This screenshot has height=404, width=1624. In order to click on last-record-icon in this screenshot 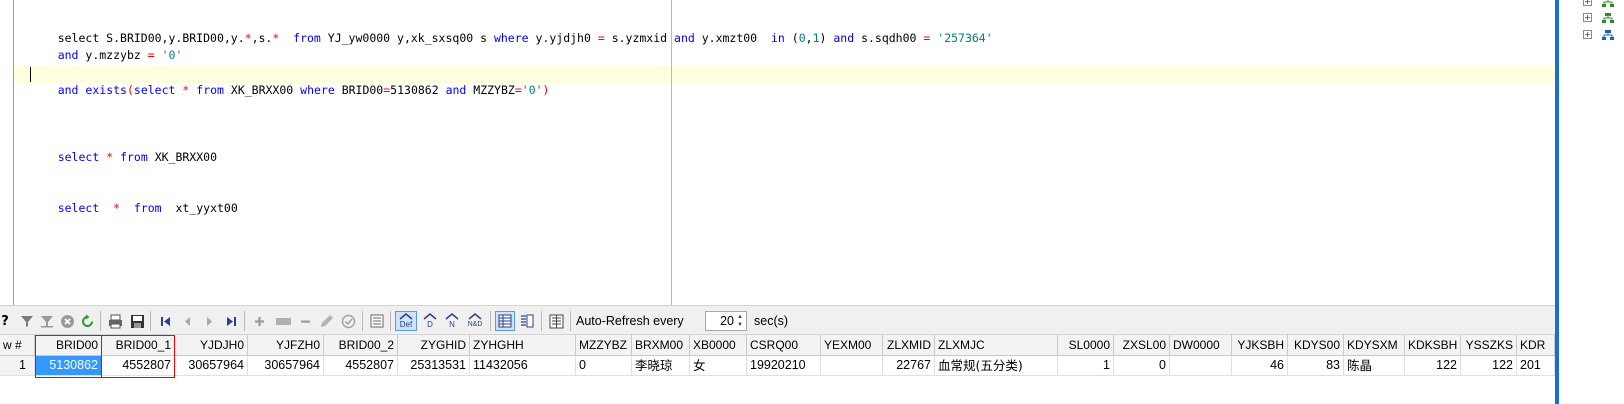, I will do `click(231, 321)`.